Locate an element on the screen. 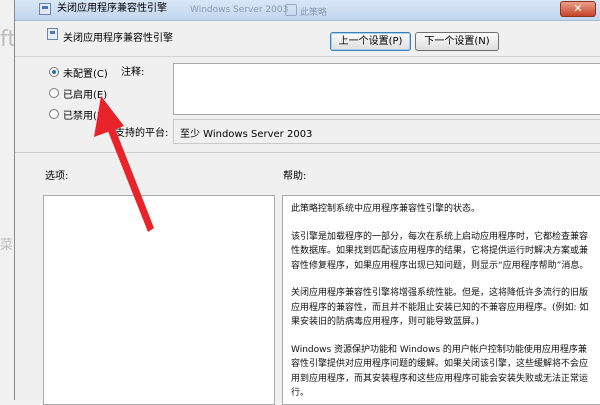 This screenshot has width=600, height=405. ghost-checkbox-icon is located at coordinates (291, 10).